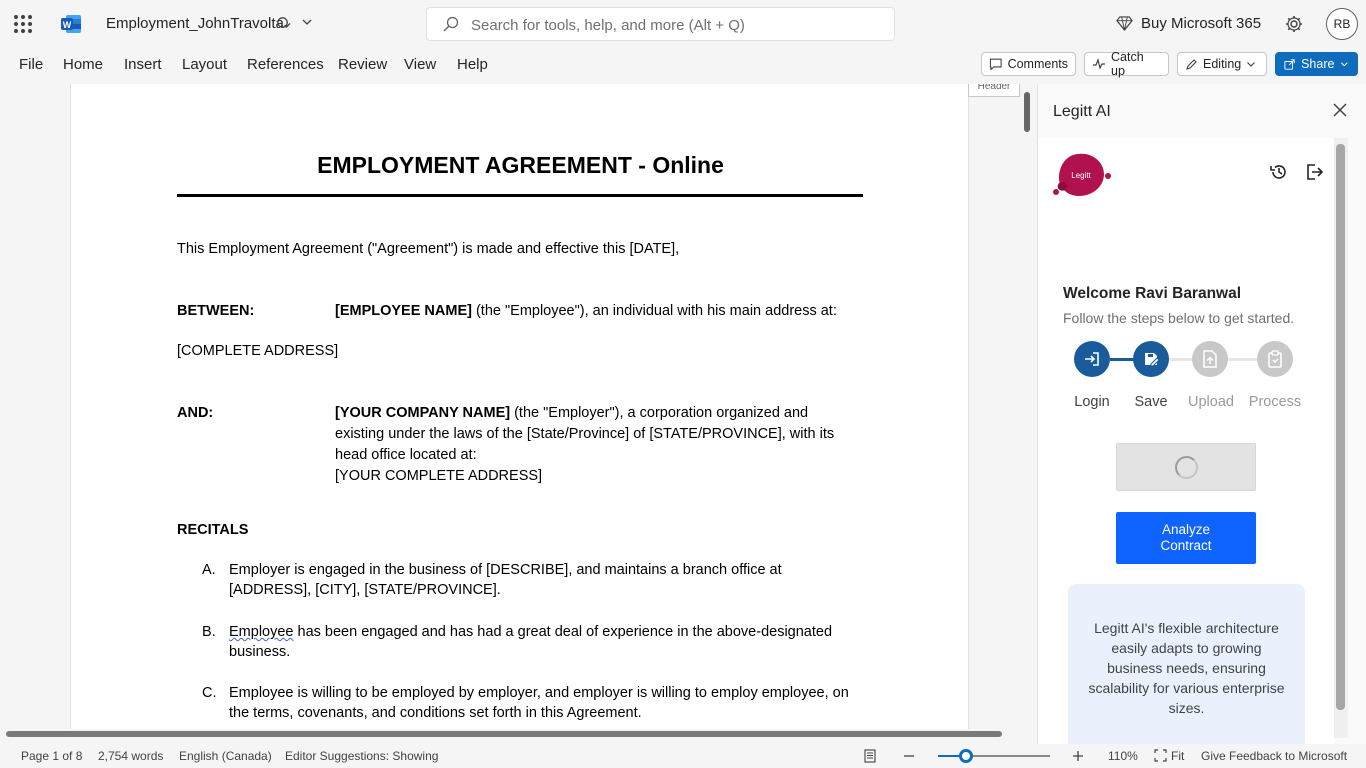  What do you see at coordinates (403, 311) in the screenshot?
I see `employee-name: [EMPLOYEE NAME]` at bounding box center [403, 311].